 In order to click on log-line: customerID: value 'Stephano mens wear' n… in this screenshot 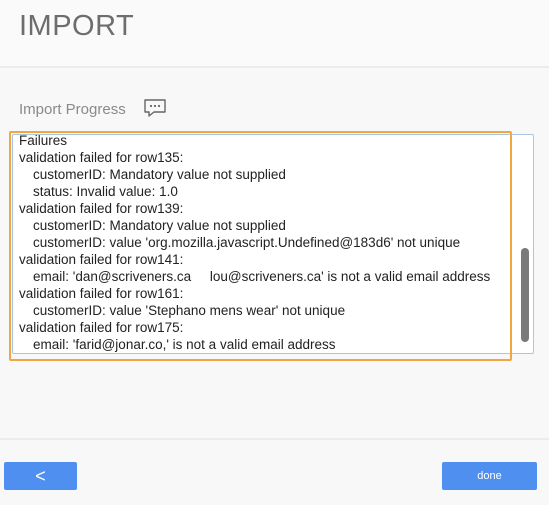, I will do `click(189, 310)`.